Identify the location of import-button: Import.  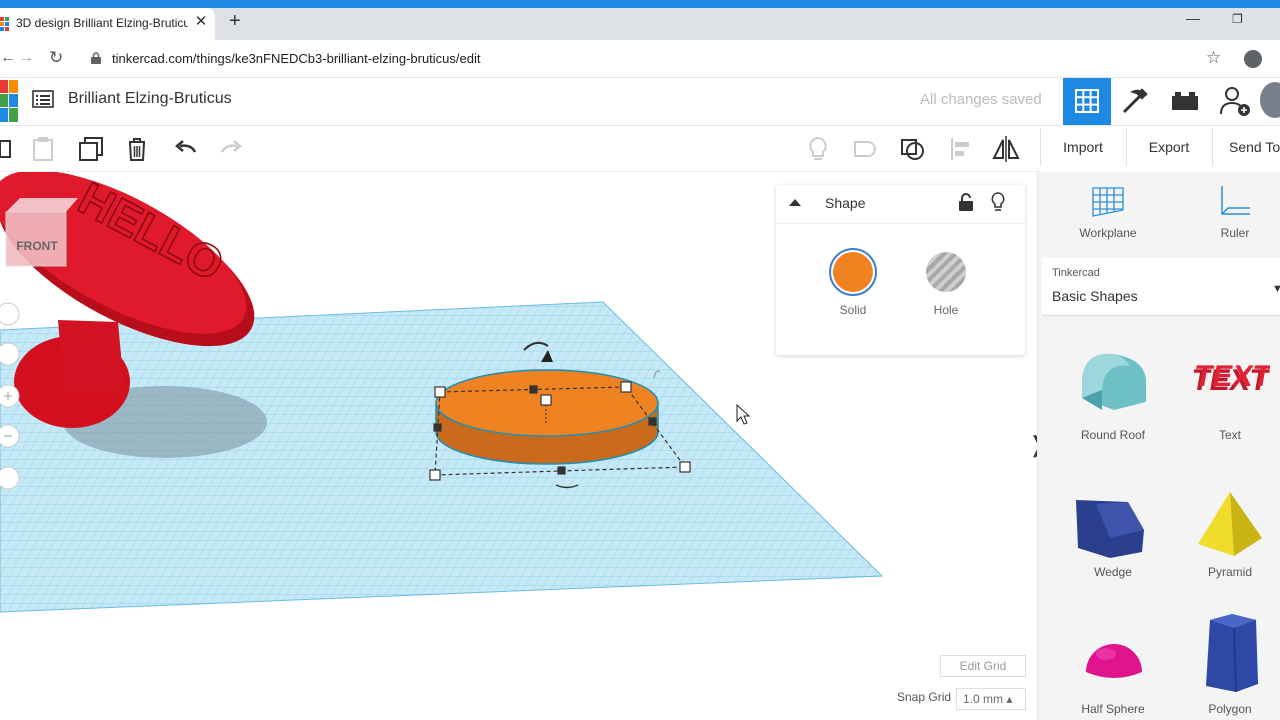
(1083, 147).